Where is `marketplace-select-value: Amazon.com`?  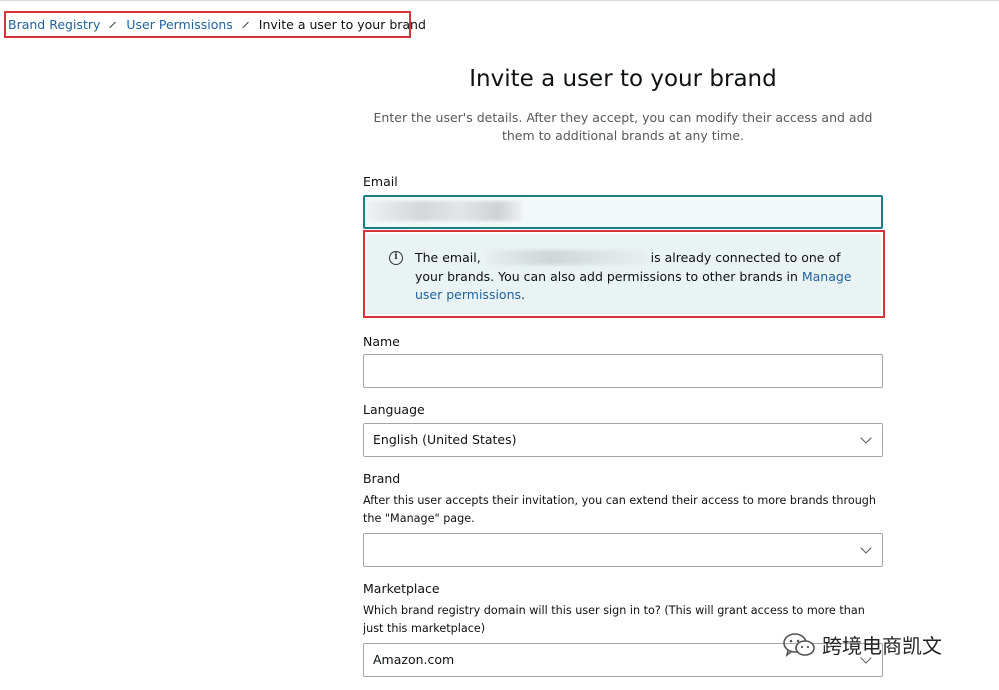
marketplace-select-value: Amazon.com is located at coordinates (414, 659).